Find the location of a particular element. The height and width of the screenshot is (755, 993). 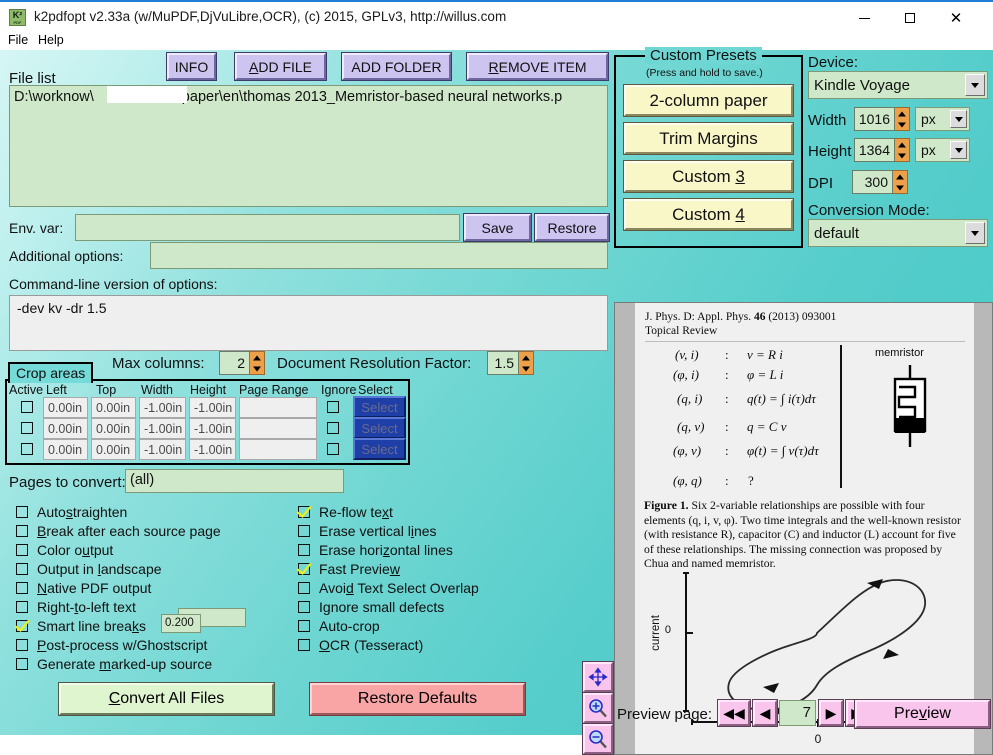

doc-res-factor-spinner: 1.5 is located at coordinates (510, 363).